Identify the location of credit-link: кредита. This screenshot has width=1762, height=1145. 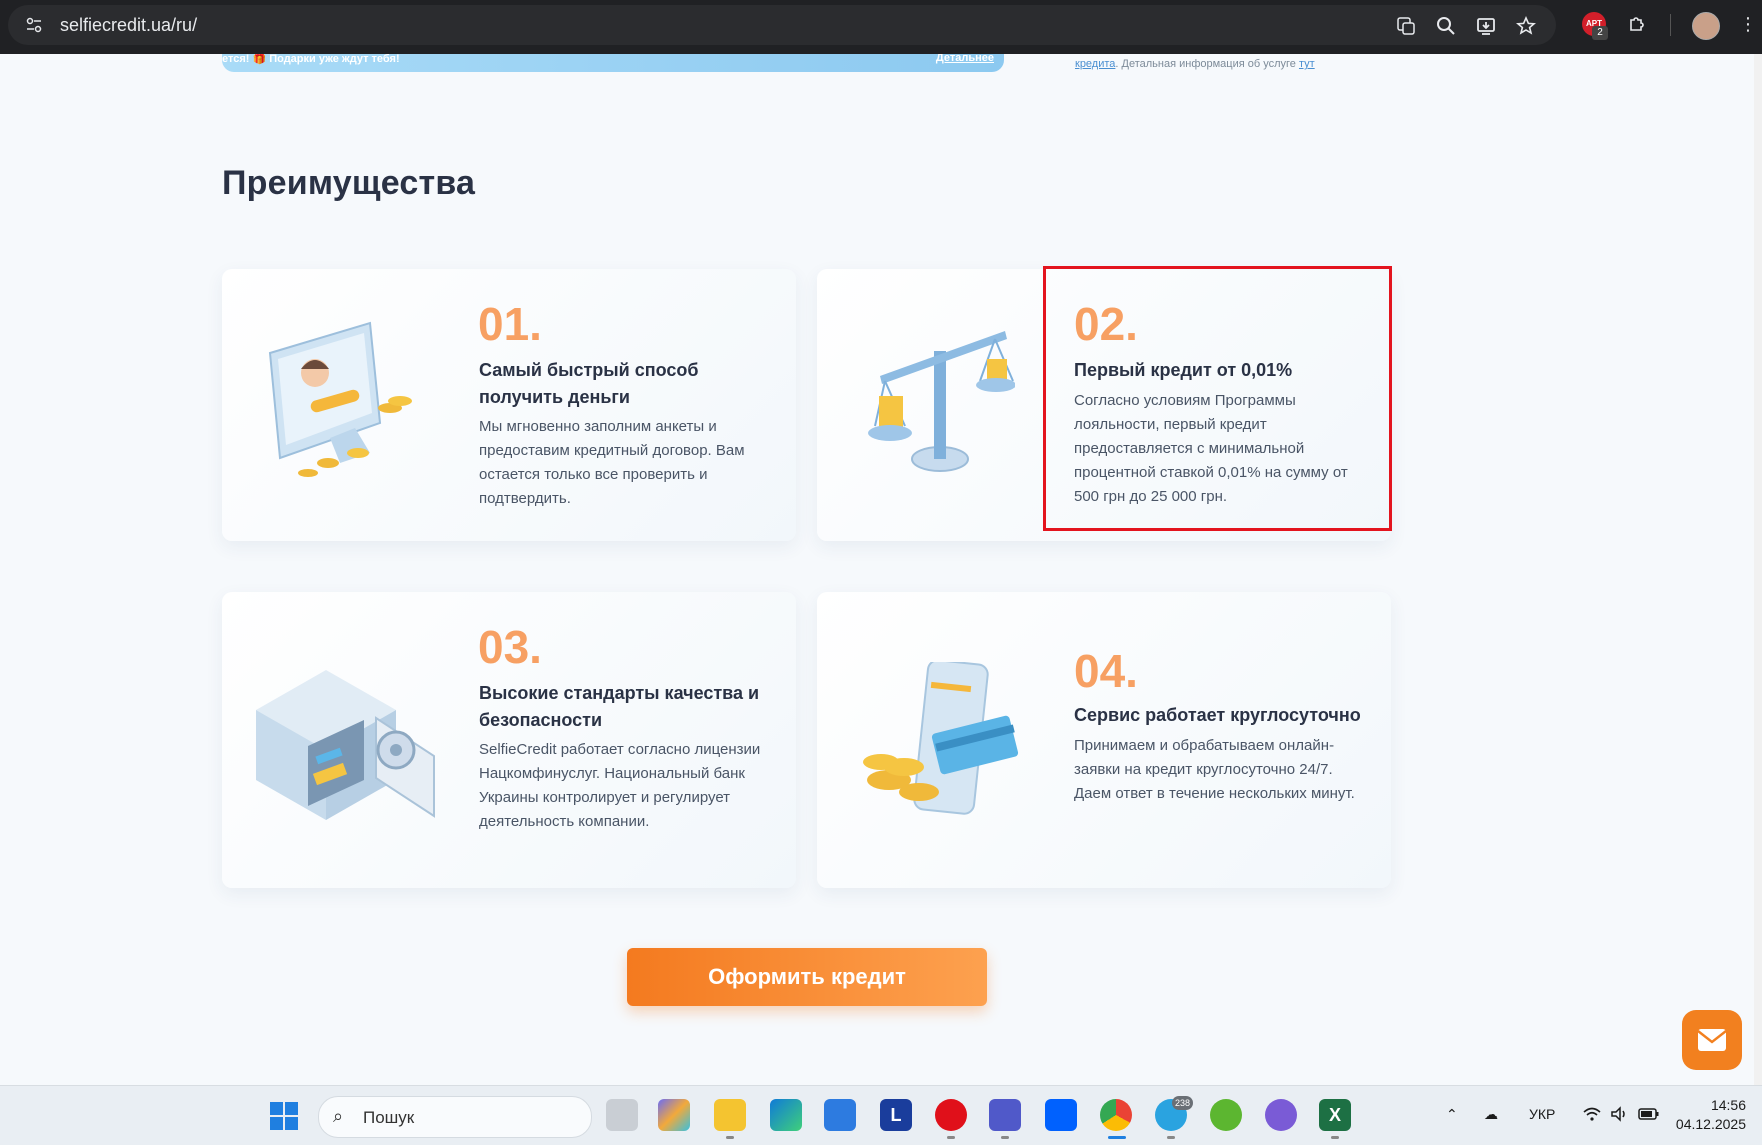
(1095, 64).